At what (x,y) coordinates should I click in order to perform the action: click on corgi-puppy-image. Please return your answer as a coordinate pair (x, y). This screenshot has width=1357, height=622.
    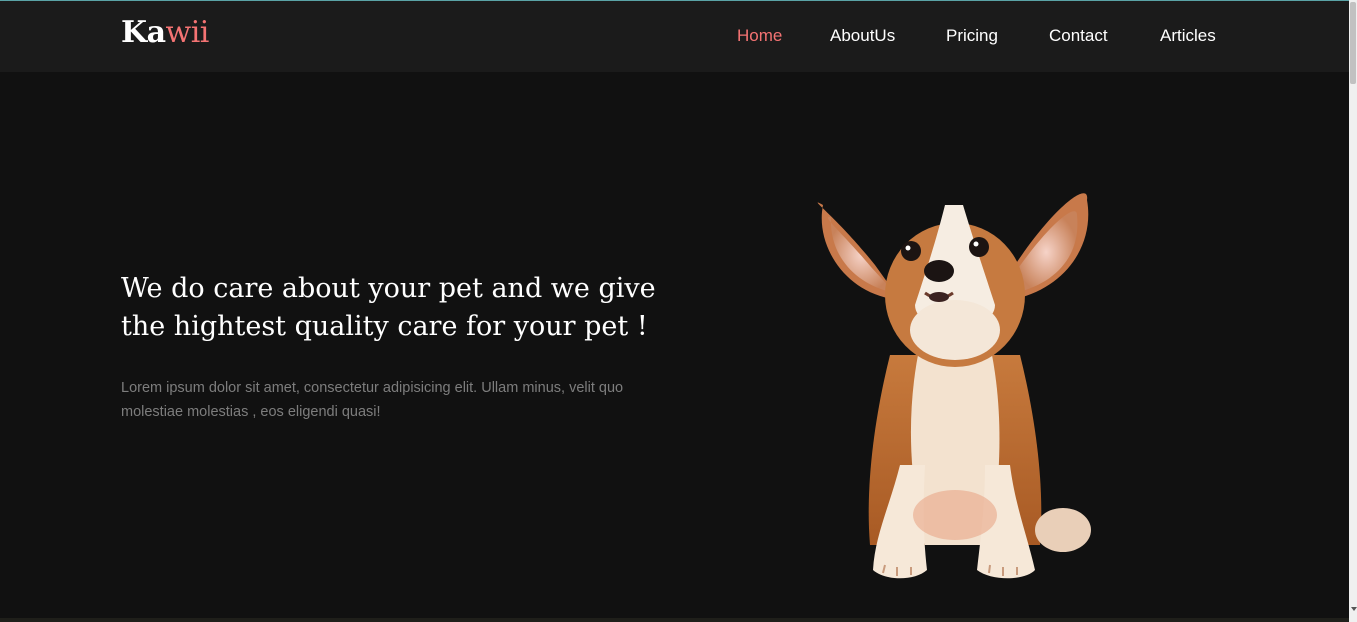
    Looking at the image, I should click on (954, 386).